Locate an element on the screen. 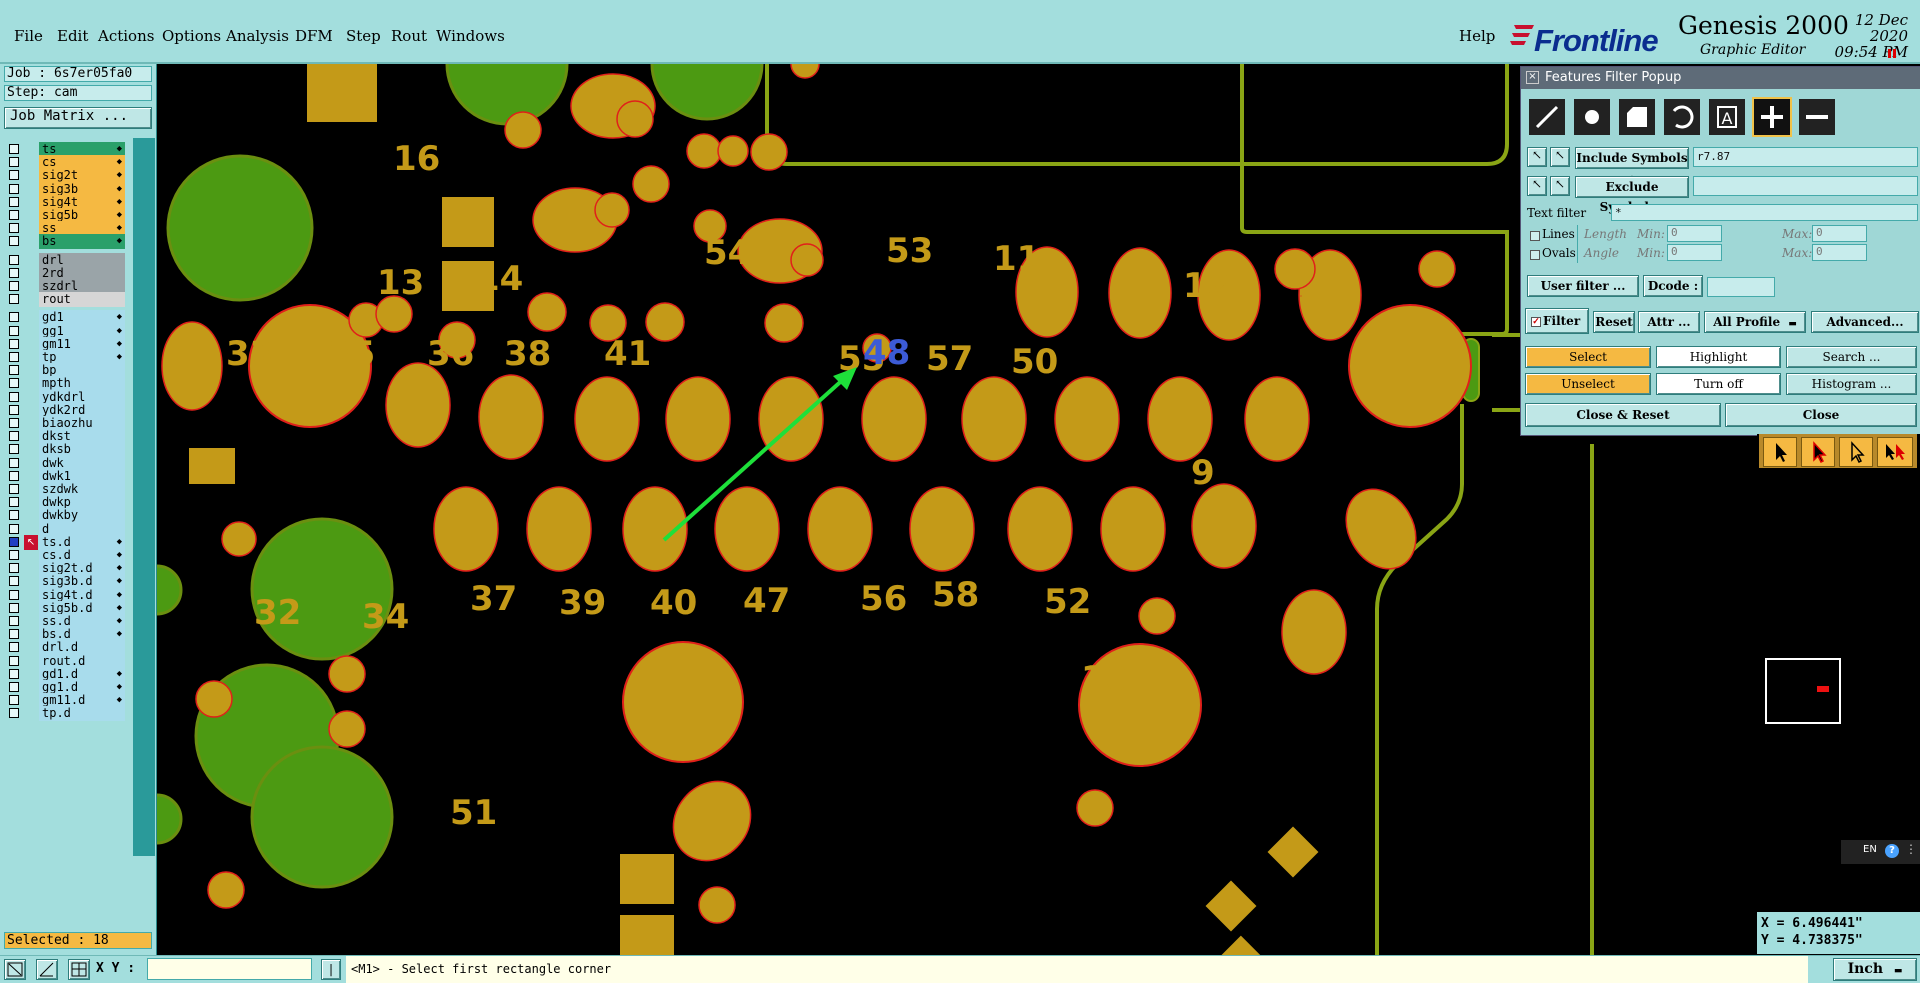 Image resolution: width=1920 pixels, height=983 pixels. ime-lang: EN is located at coordinates (1870, 849).